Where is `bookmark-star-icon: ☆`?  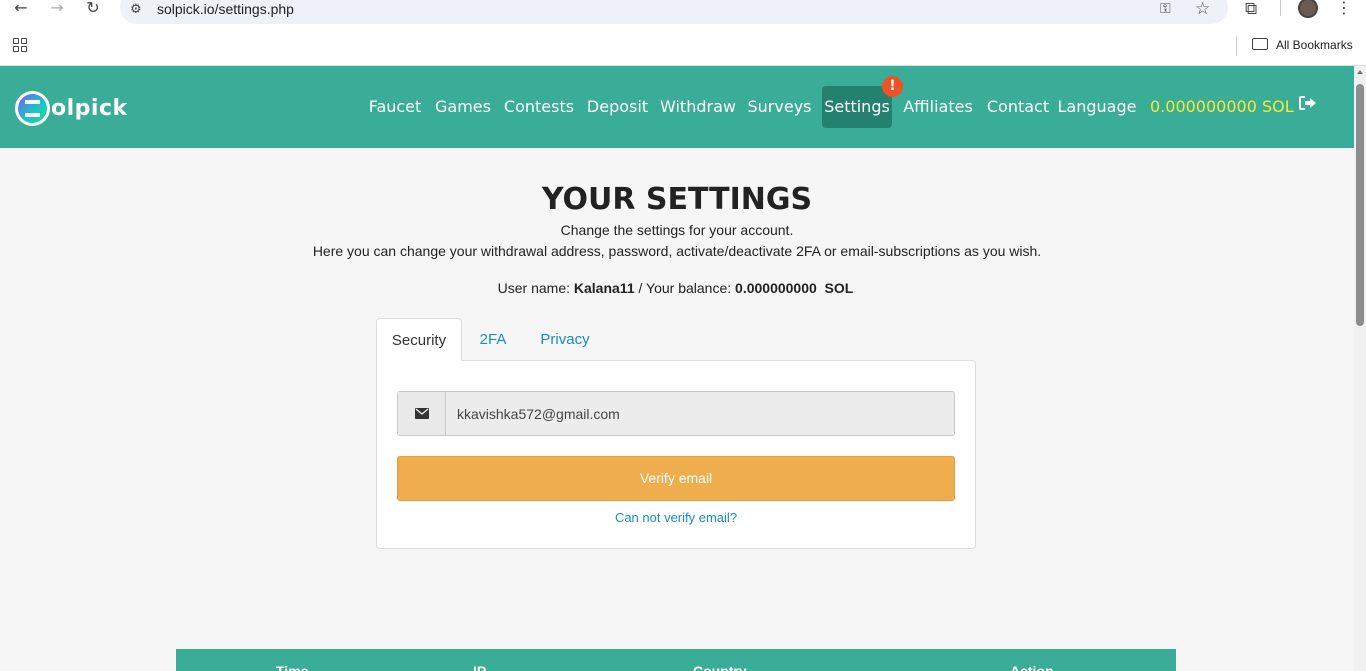
bookmark-star-icon: ☆ is located at coordinates (1202, 9).